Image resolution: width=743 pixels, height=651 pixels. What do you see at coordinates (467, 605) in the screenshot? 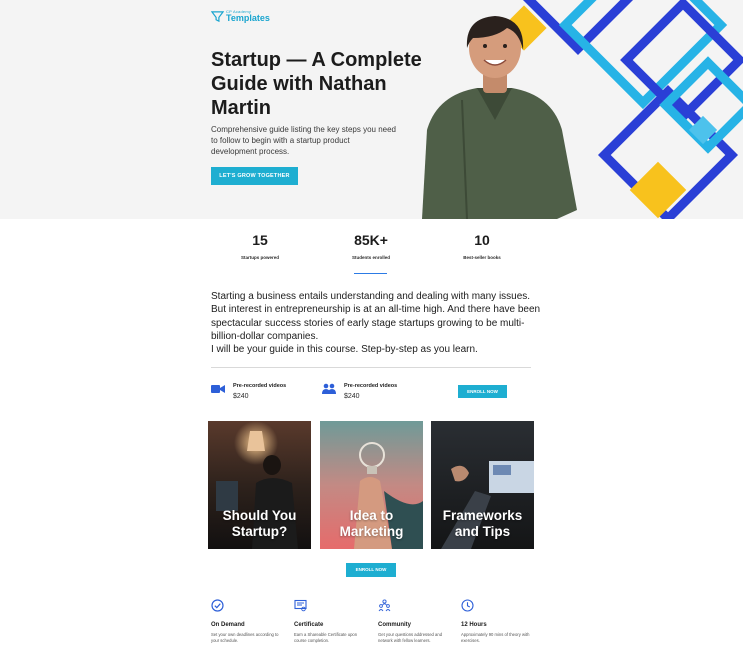
I see `clock-icon` at bounding box center [467, 605].